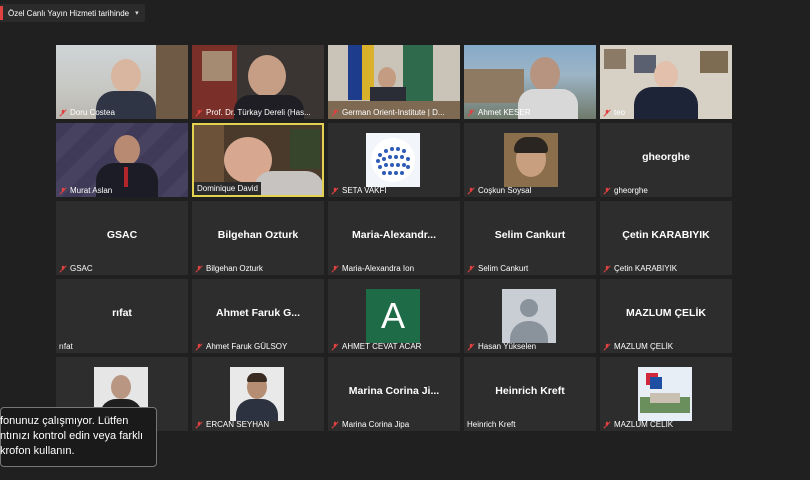  I want to click on participant-tile: gheorghe gheorghe, so click(666, 160).